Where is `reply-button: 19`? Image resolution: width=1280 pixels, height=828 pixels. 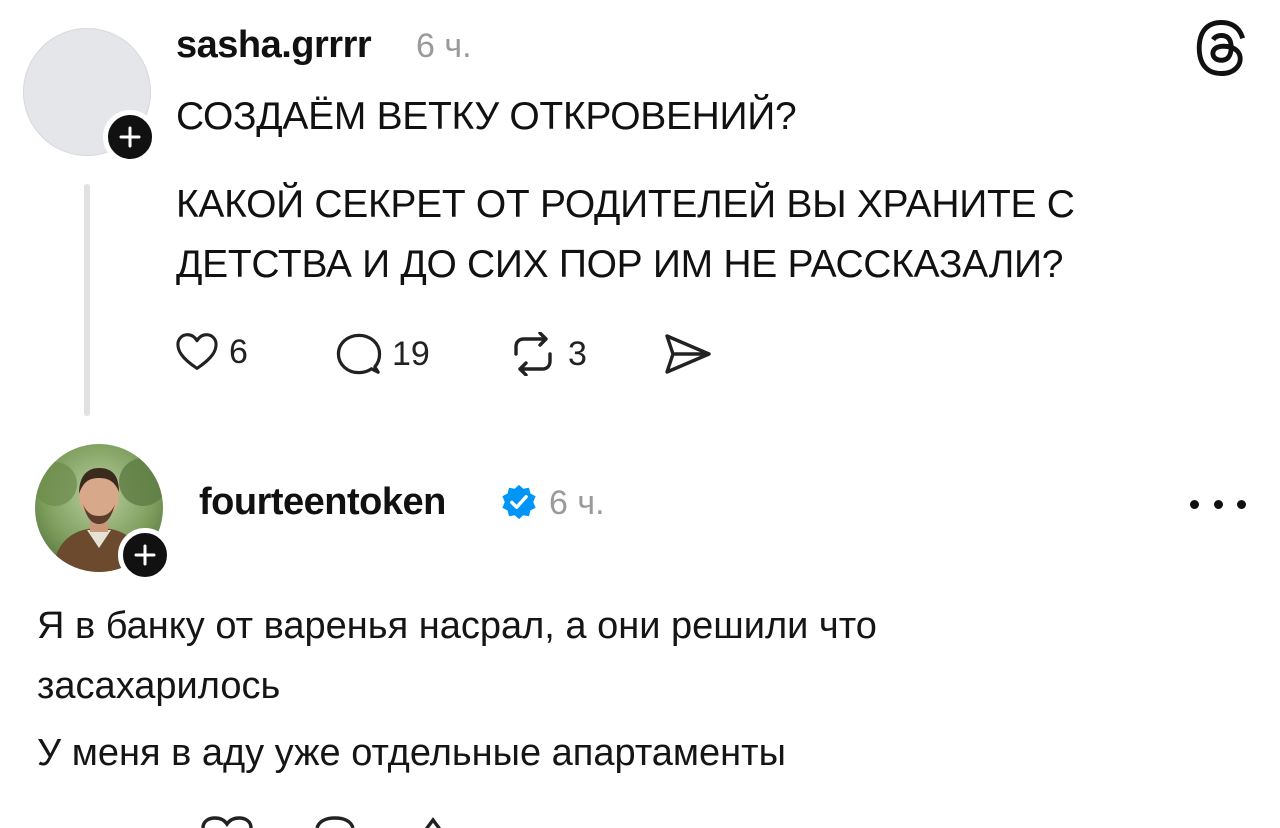 reply-button: 19 is located at coordinates (383, 354).